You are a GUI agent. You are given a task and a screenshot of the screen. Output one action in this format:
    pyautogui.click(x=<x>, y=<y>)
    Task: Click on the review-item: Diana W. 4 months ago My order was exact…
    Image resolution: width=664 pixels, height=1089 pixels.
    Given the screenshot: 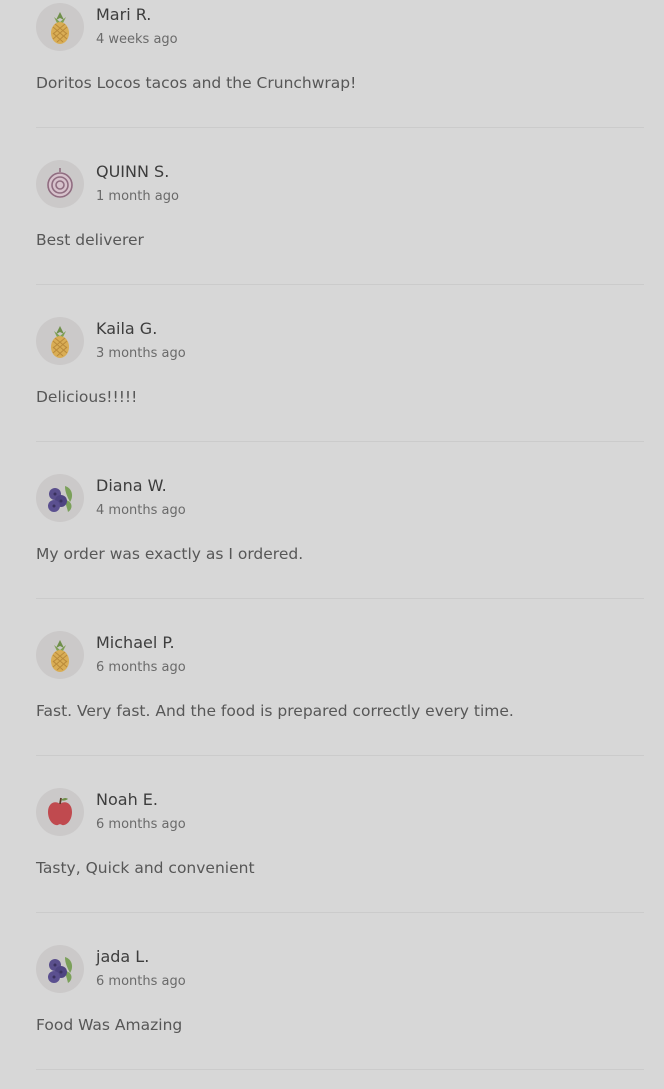 What is the action you would take?
    pyautogui.click(x=332, y=549)
    